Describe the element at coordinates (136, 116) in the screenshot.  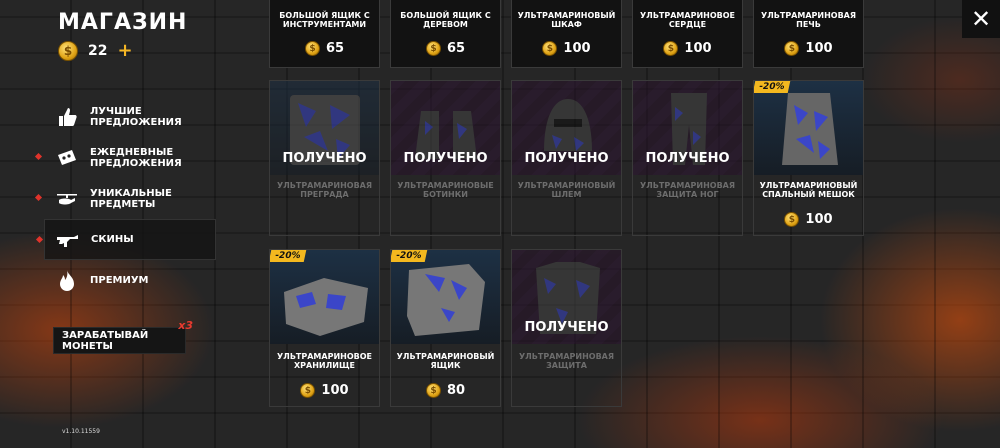
I see `nav-label: ЛУЧШИЕ ПРЕДЛОЖЕНИЯ` at that location.